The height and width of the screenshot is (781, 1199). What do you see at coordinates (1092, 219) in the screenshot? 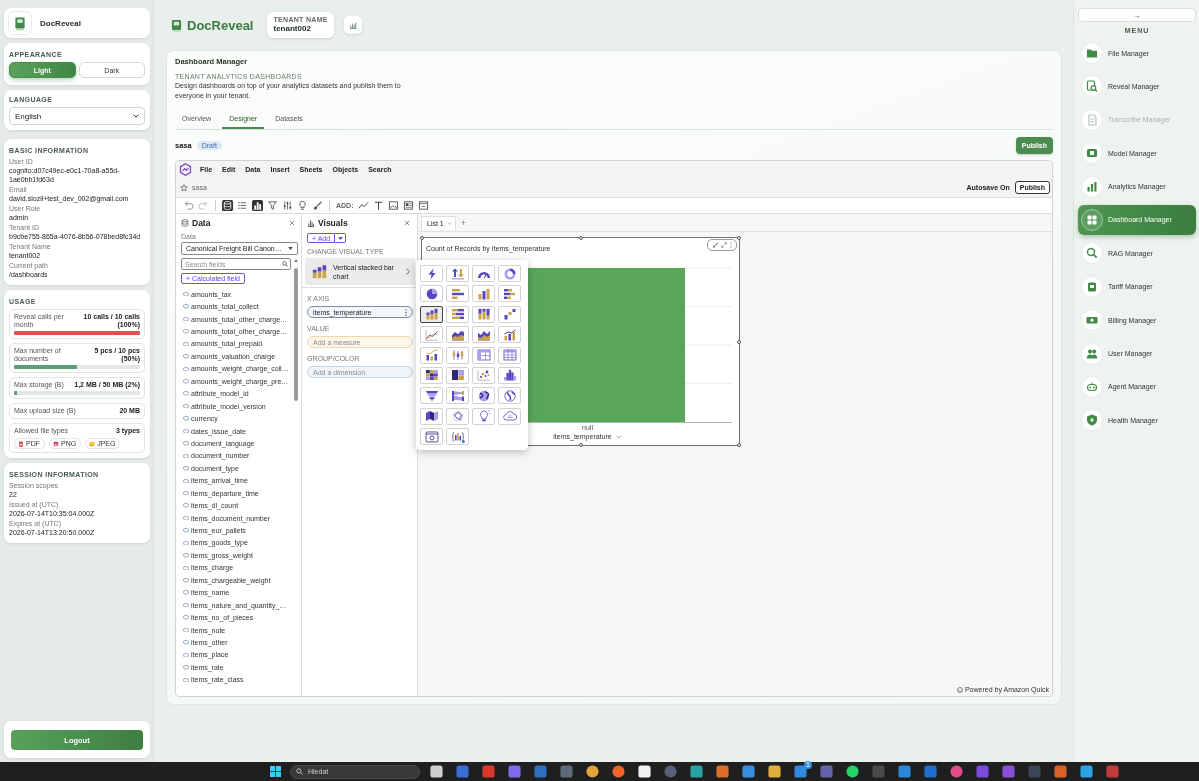
I see `grid-icon` at bounding box center [1092, 219].